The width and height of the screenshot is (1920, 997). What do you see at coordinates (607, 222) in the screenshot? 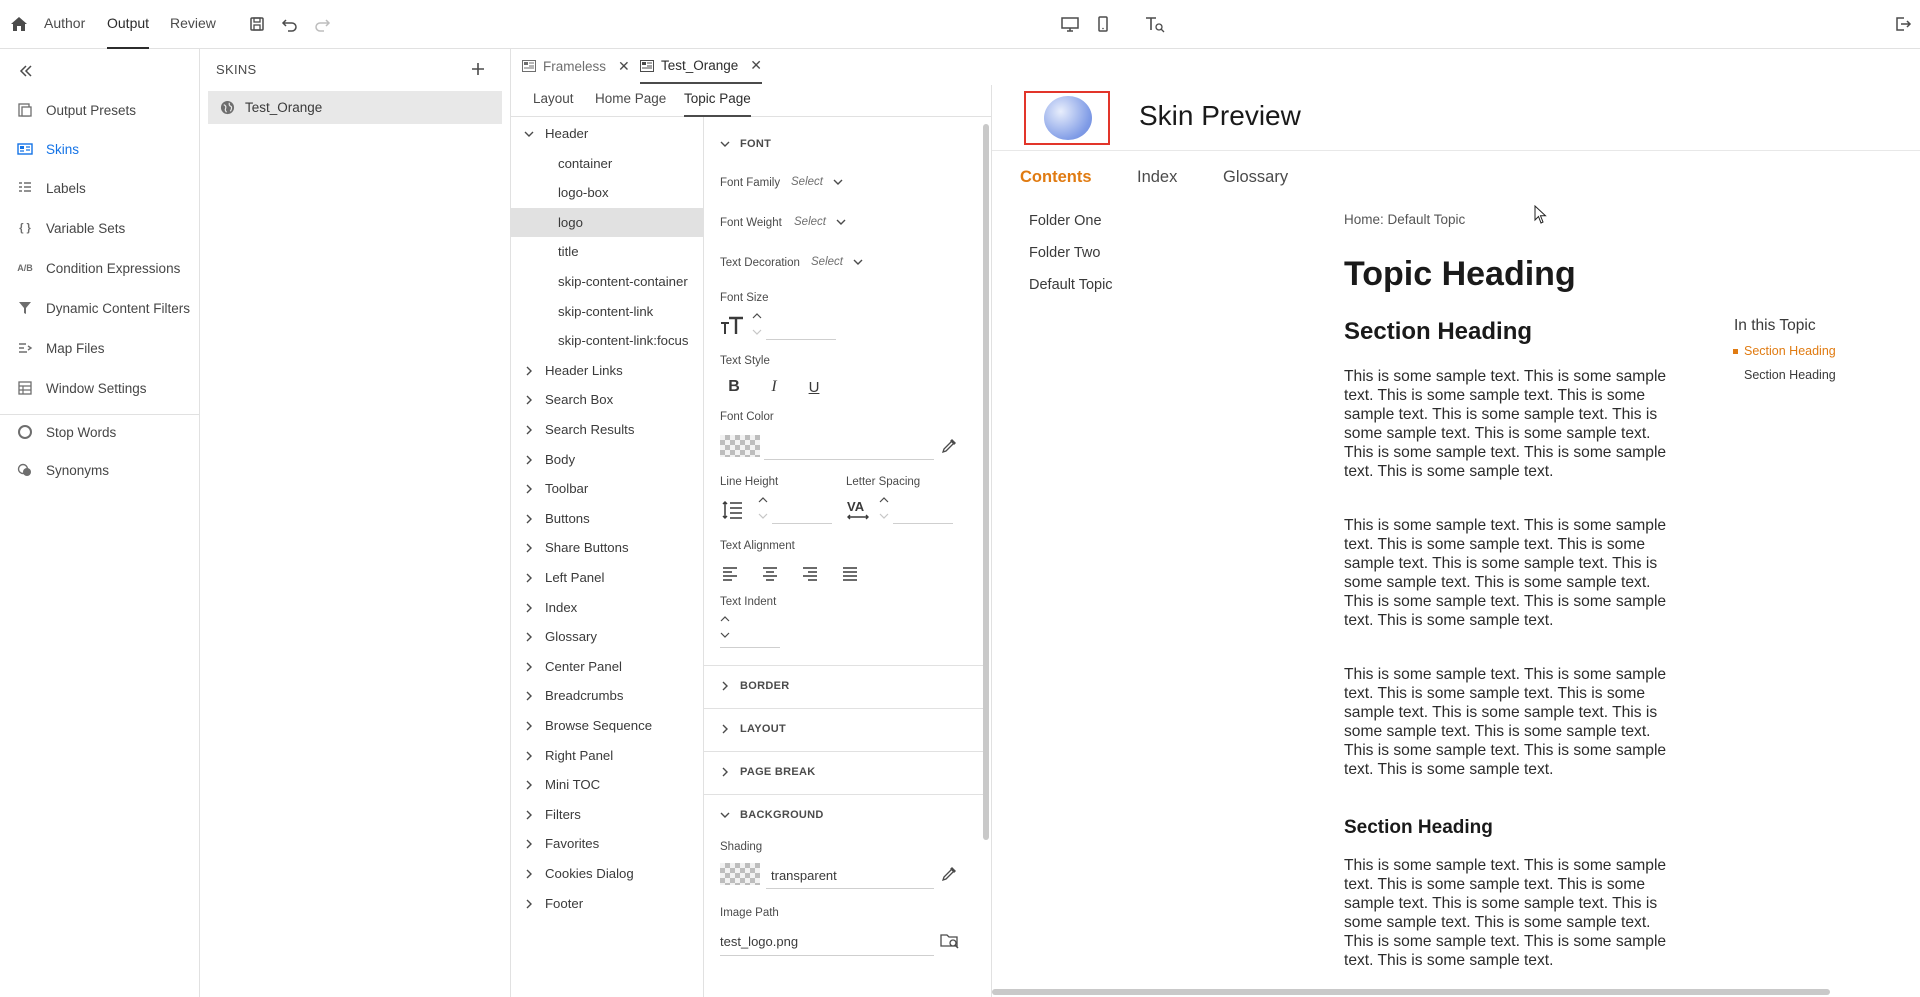
I see `tree-item-logo: logo` at bounding box center [607, 222].